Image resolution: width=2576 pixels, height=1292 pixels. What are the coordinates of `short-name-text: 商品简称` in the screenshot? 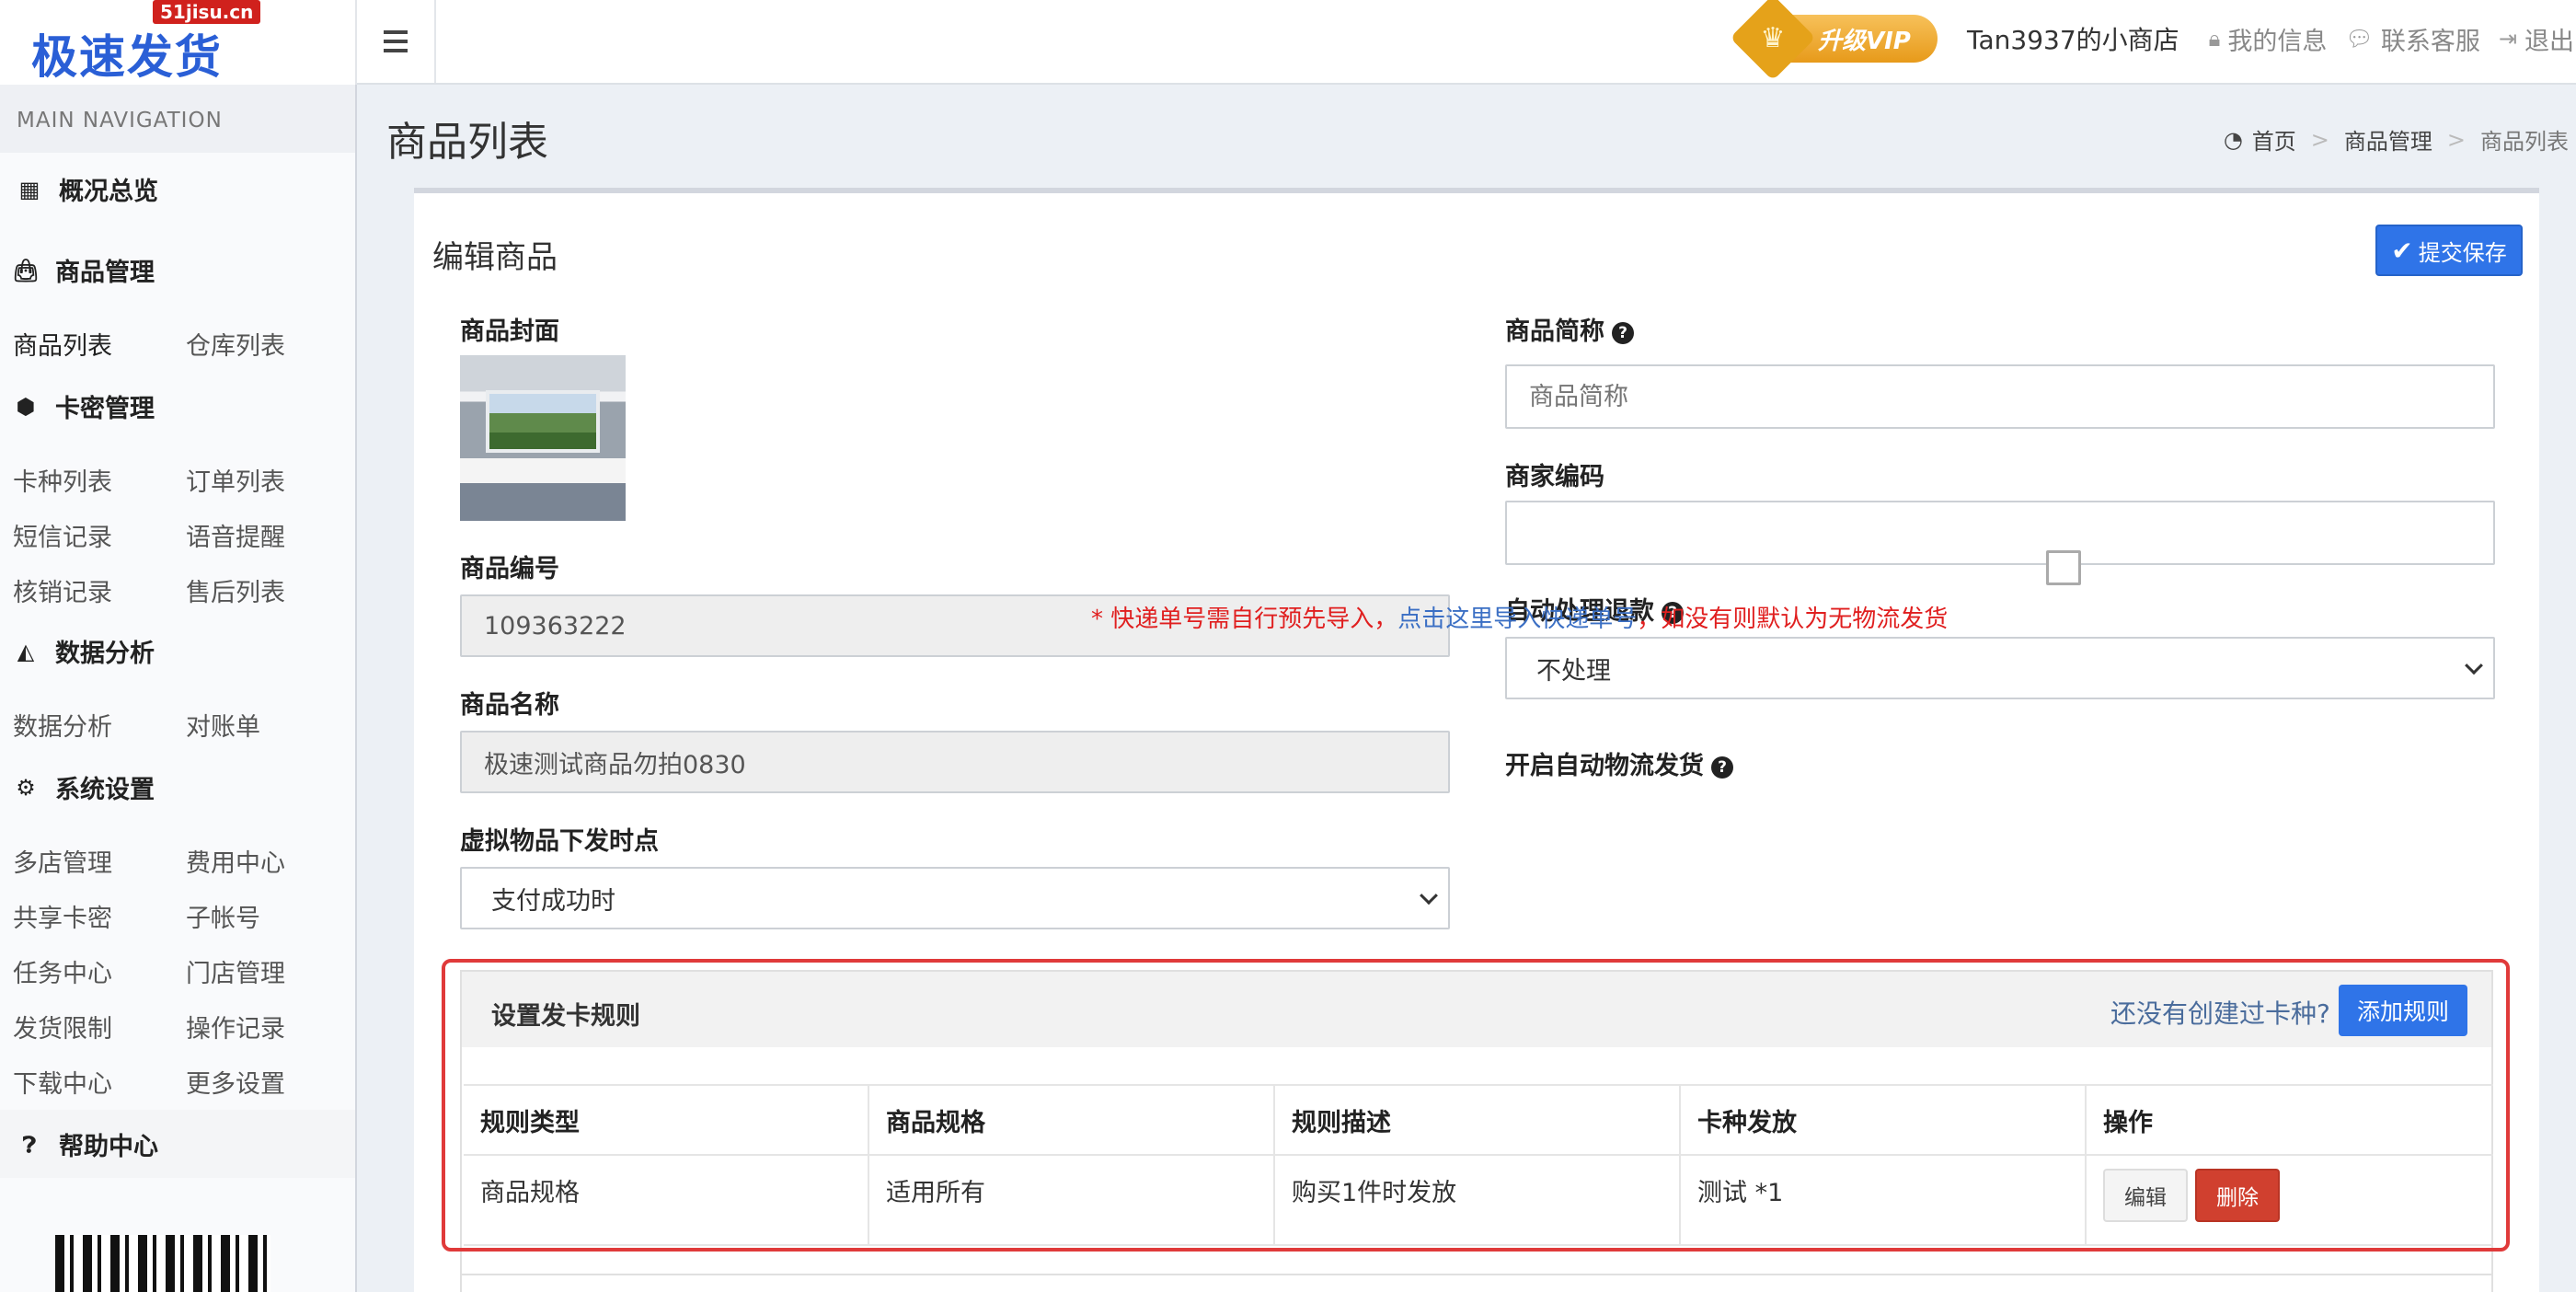 It's located at (1554, 331).